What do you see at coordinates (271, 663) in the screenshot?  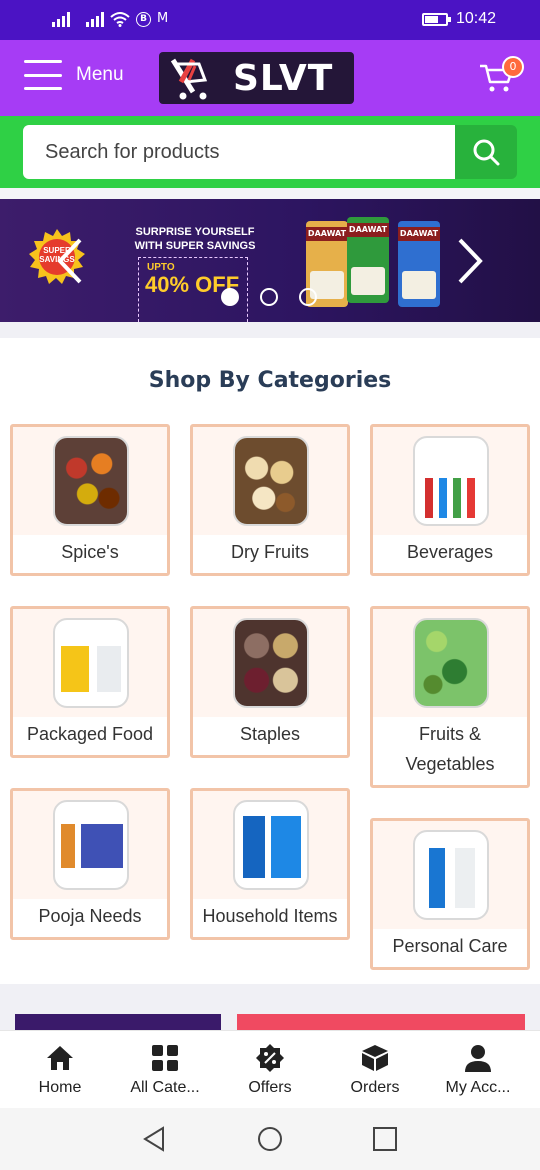 I see `staples-image` at bounding box center [271, 663].